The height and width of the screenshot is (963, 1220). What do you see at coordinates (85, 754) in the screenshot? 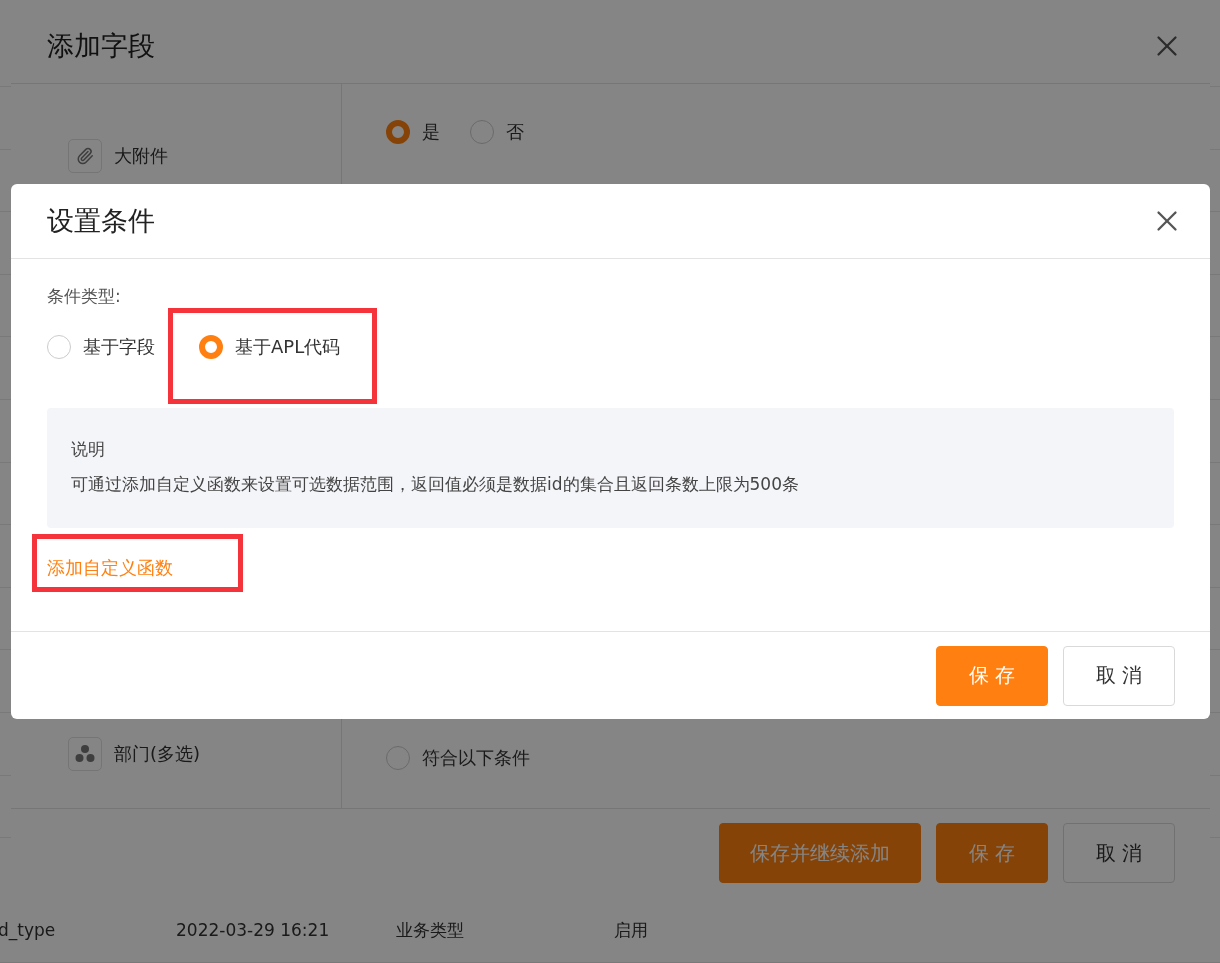
I see `department-icon` at bounding box center [85, 754].